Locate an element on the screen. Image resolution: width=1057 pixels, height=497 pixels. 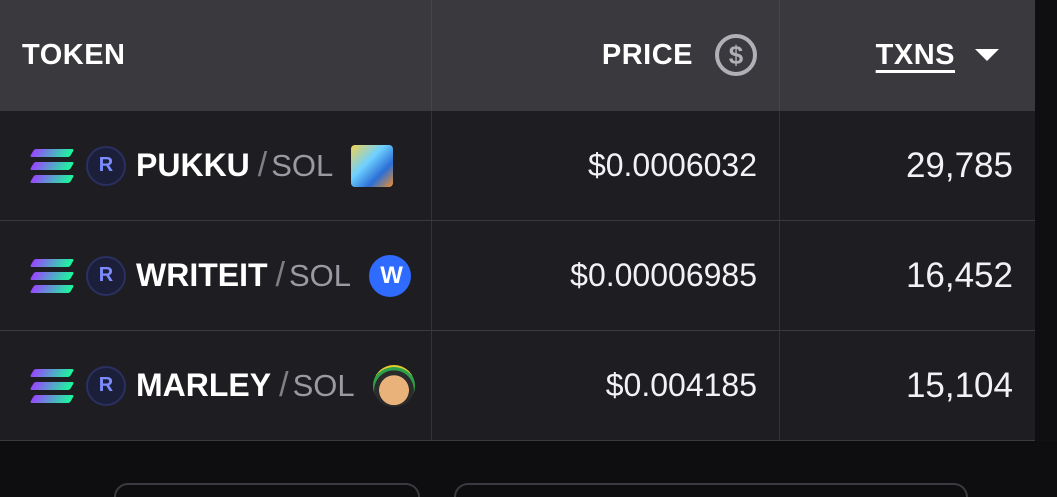
column-header-price: PRICE $ is located at coordinates (606, 55).